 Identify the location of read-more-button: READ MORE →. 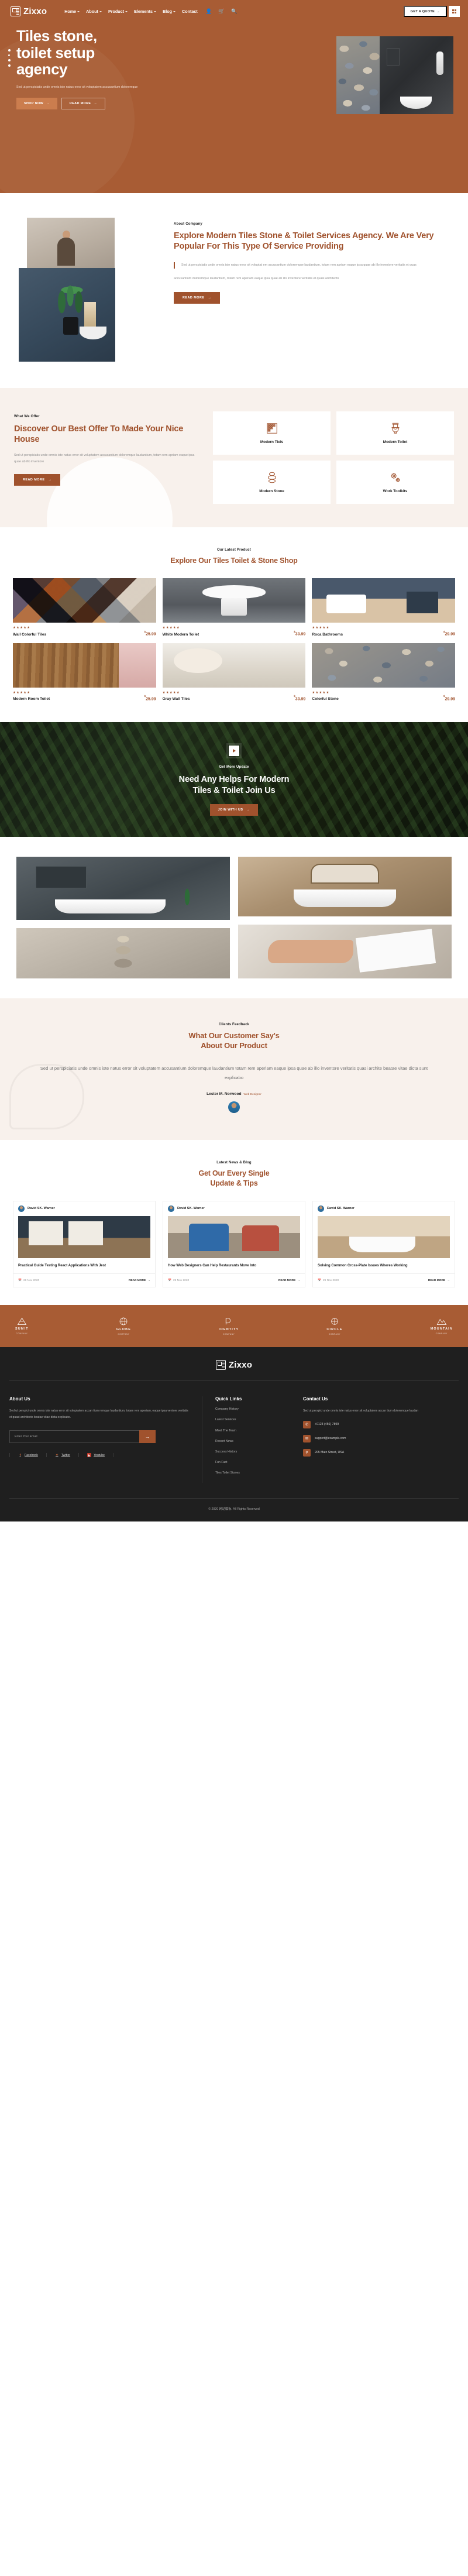
(83, 103).